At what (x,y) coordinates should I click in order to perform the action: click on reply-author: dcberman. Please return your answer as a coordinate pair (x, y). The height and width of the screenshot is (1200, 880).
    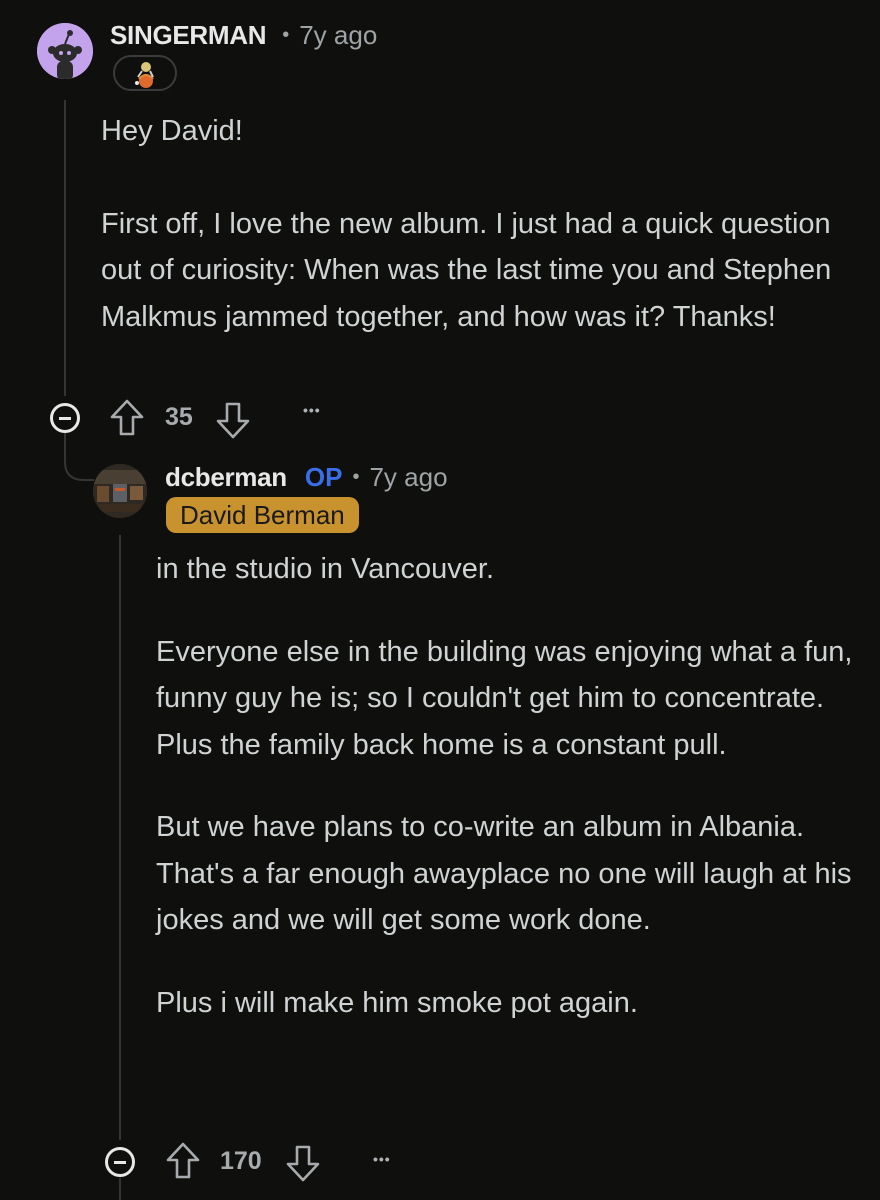
    Looking at the image, I should click on (226, 477).